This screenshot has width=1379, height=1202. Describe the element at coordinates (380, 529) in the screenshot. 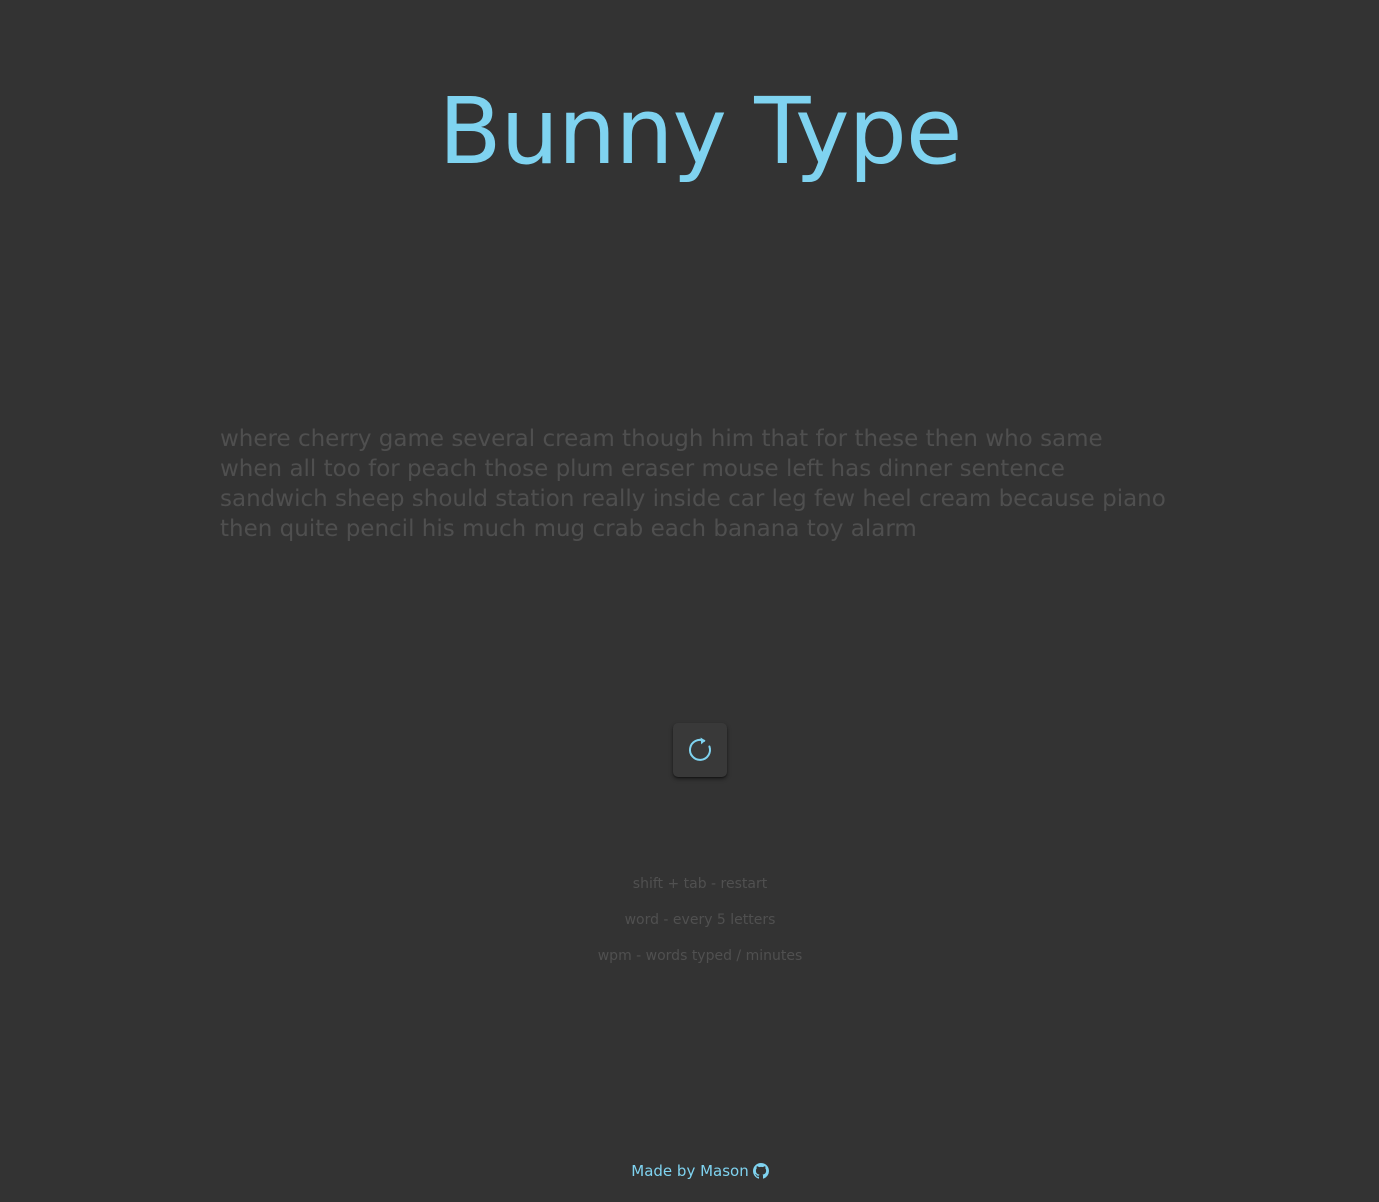

I see `word: pencil` at that location.